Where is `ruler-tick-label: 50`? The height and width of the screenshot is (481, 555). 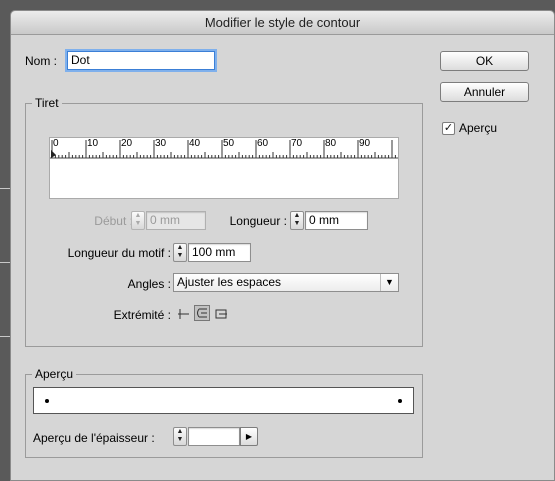
ruler-tick-label: 50 is located at coordinates (229, 143).